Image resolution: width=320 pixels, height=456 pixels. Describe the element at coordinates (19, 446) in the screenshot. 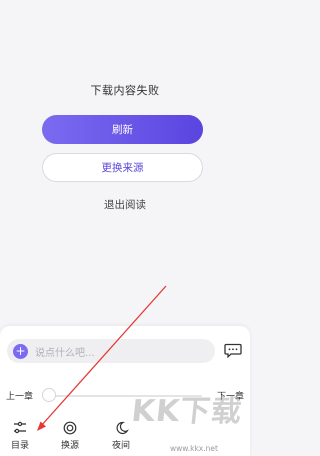

I see `nav-label-toc: 目录` at that location.